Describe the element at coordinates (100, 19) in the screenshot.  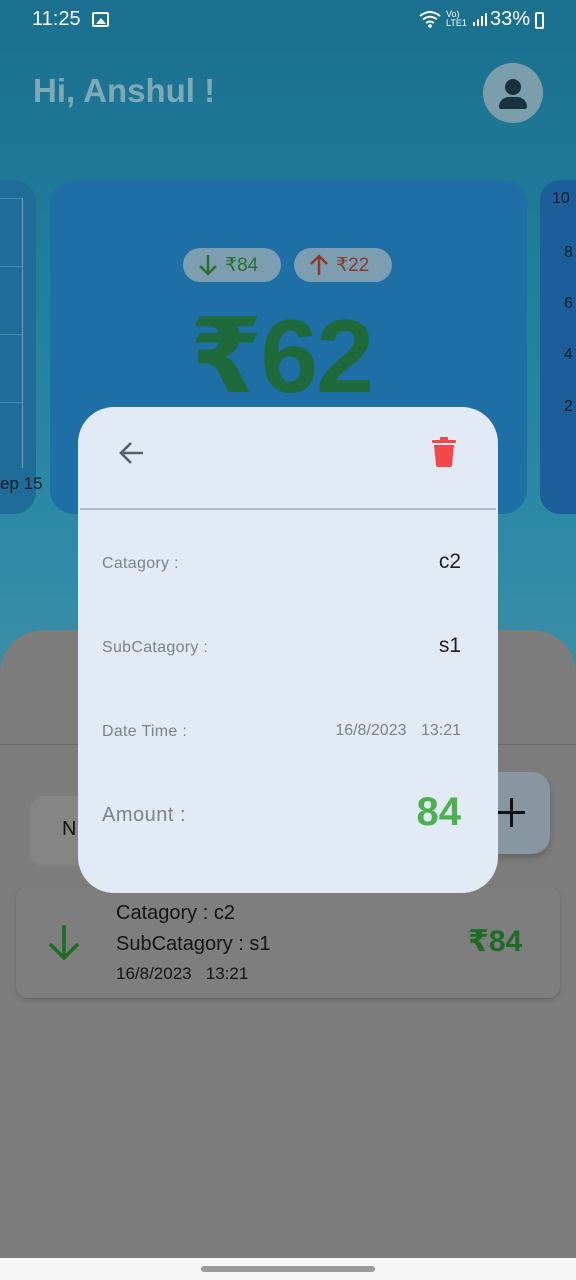
I see `gallery-notification-icon` at that location.